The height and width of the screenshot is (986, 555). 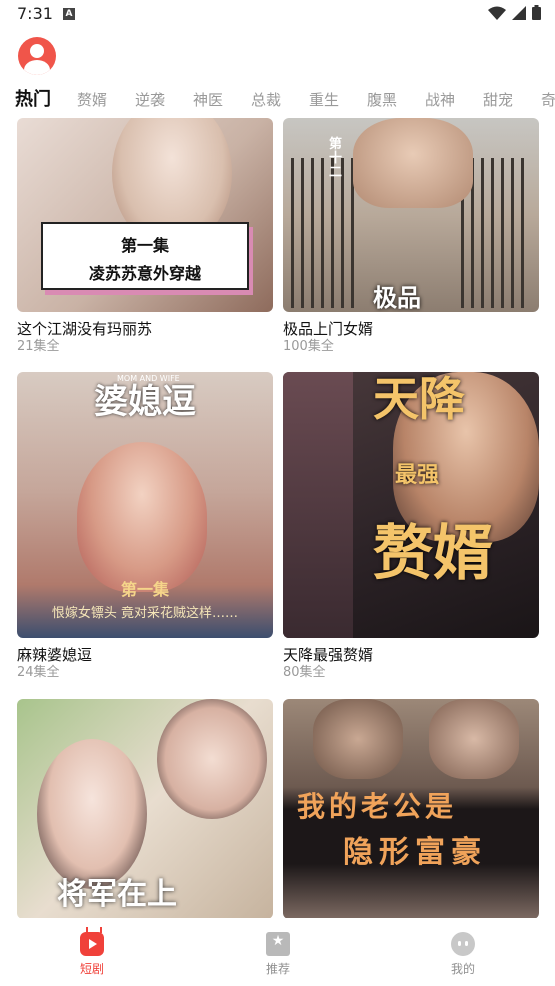 I want to click on drama-card: 天降 最强 赘婿 天降最强赘婿 80集全, so click(x=411, y=527).